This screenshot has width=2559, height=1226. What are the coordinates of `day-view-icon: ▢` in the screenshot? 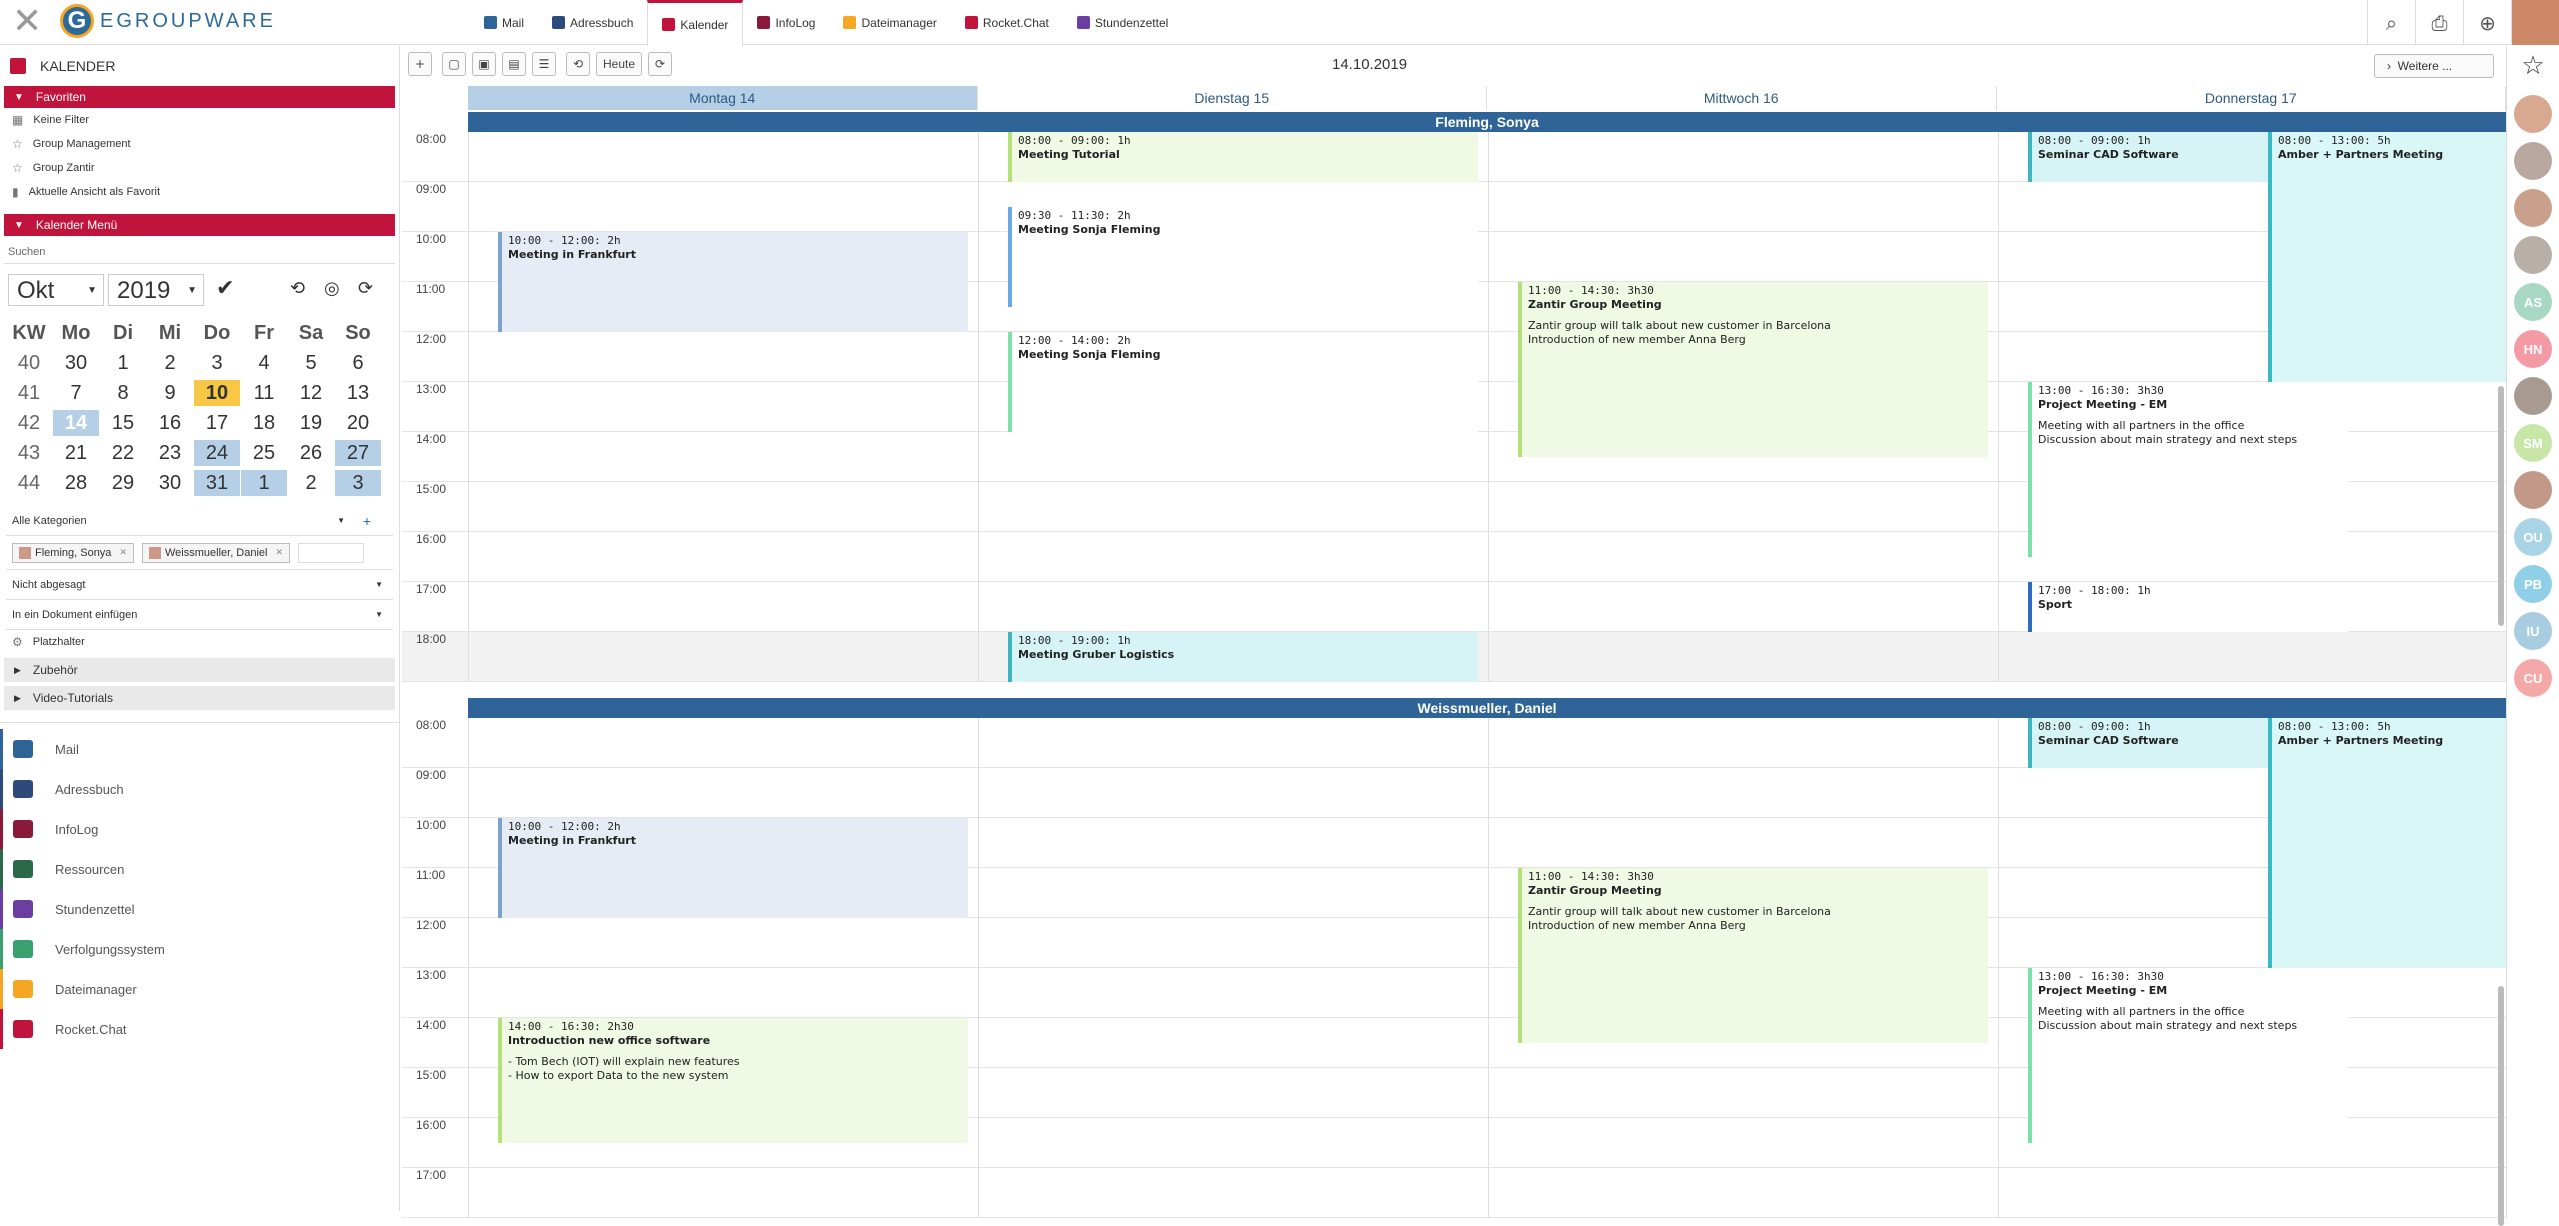 It's located at (454, 64).